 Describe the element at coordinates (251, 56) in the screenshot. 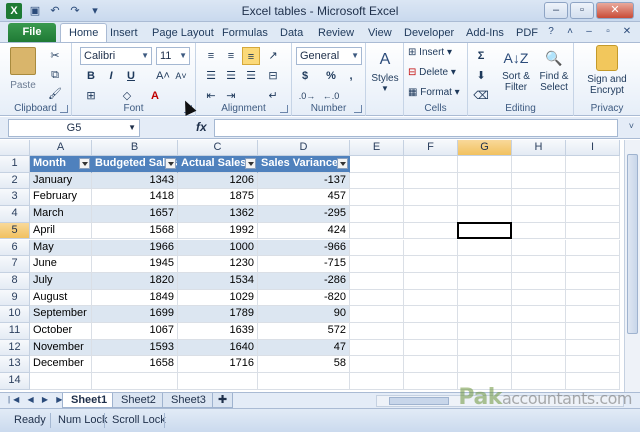

I see `align-bottom-icon: ≡` at that location.